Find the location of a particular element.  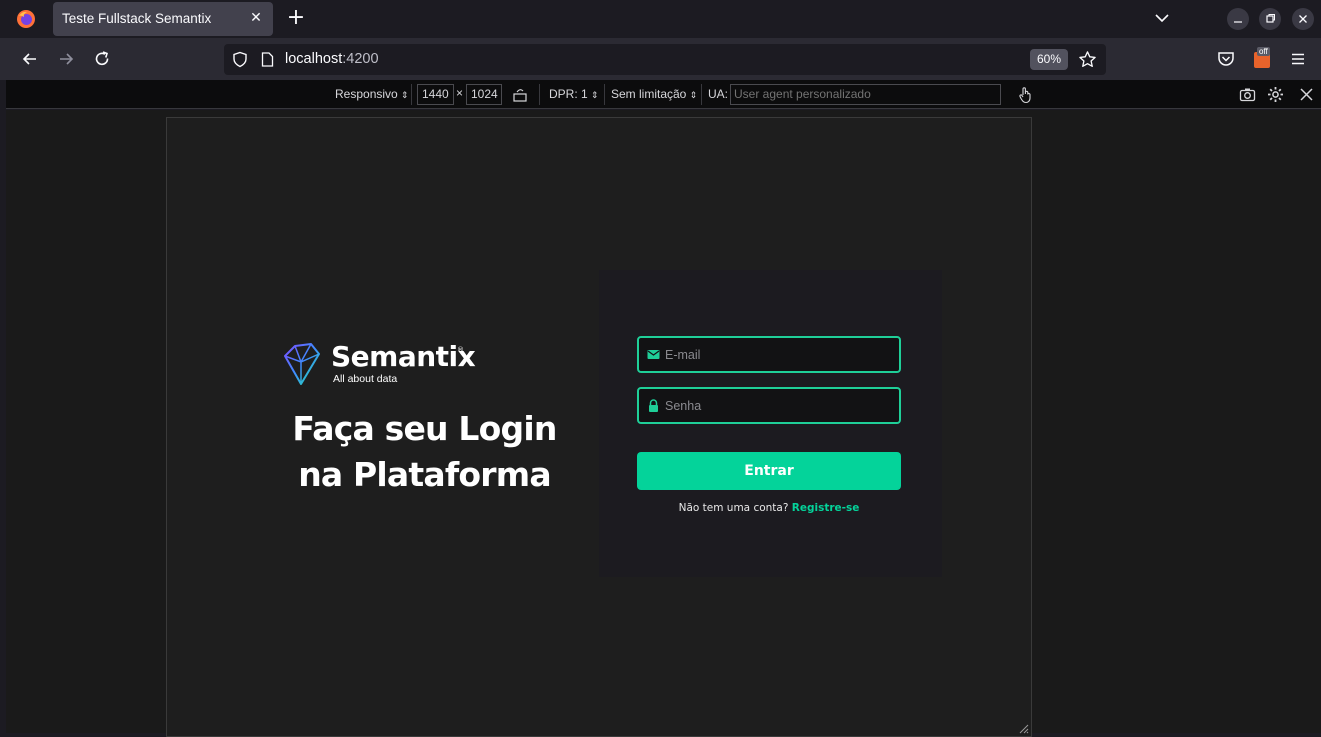

back-arrow-icon is located at coordinates (30, 59).